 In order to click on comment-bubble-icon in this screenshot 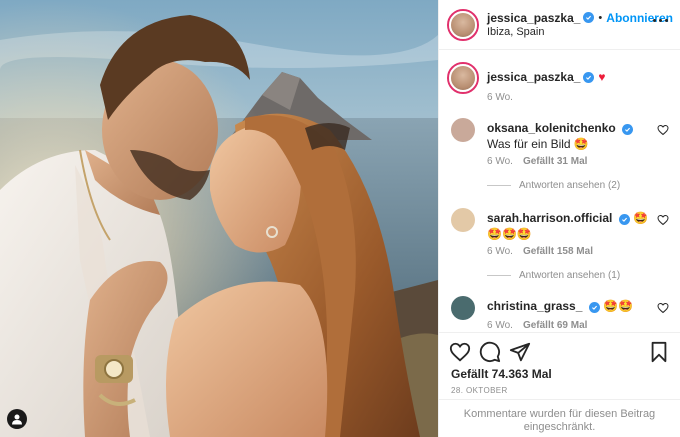, I will do `click(490, 352)`.